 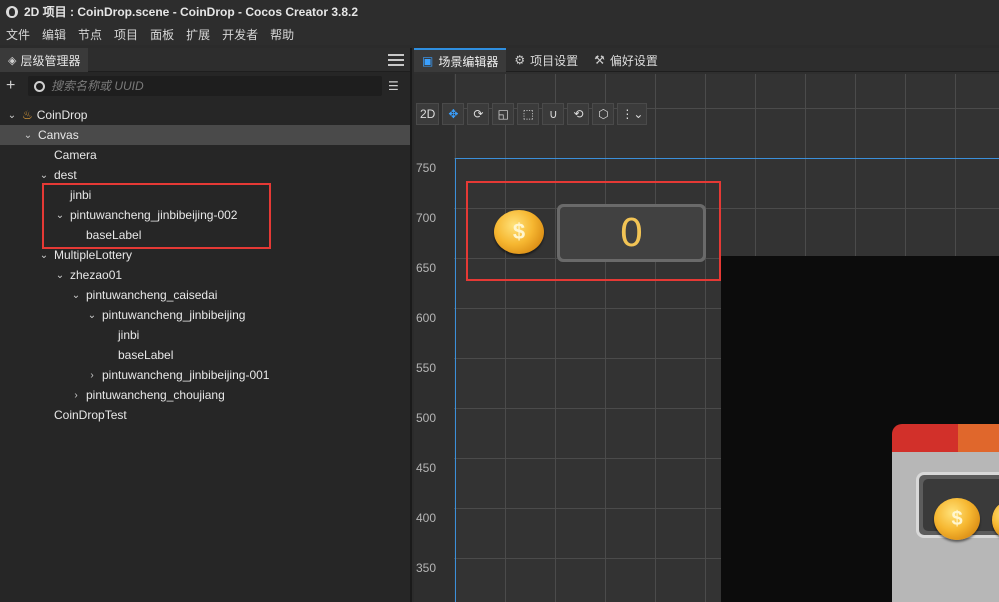 What do you see at coordinates (528, 114) in the screenshot?
I see `rect-tool-icon: ⬚` at bounding box center [528, 114].